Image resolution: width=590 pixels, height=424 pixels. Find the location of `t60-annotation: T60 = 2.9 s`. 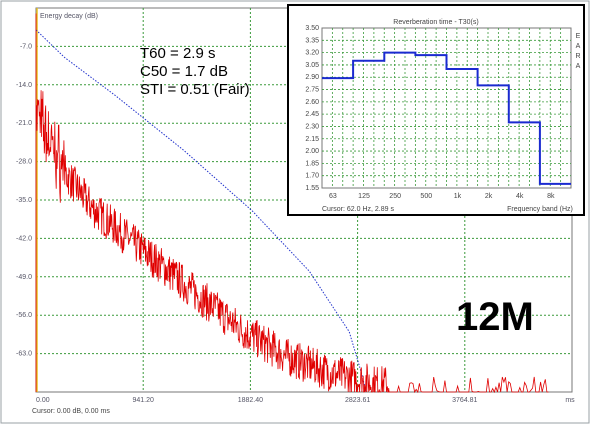

t60-annotation: T60 = 2.9 s is located at coordinates (177, 53).